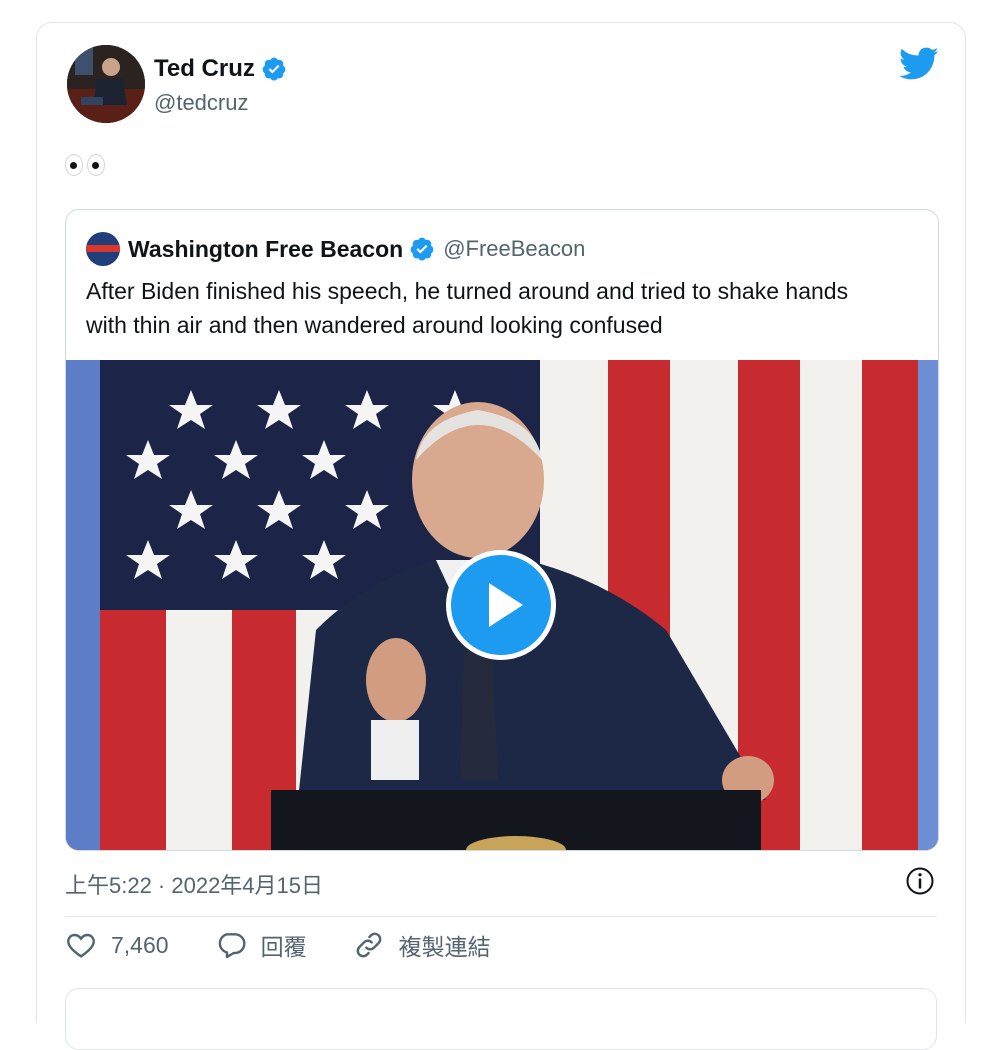 The width and height of the screenshot is (992, 1050). I want to click on quoted-author-handle: @FreeBeacon, so click(514, 248).